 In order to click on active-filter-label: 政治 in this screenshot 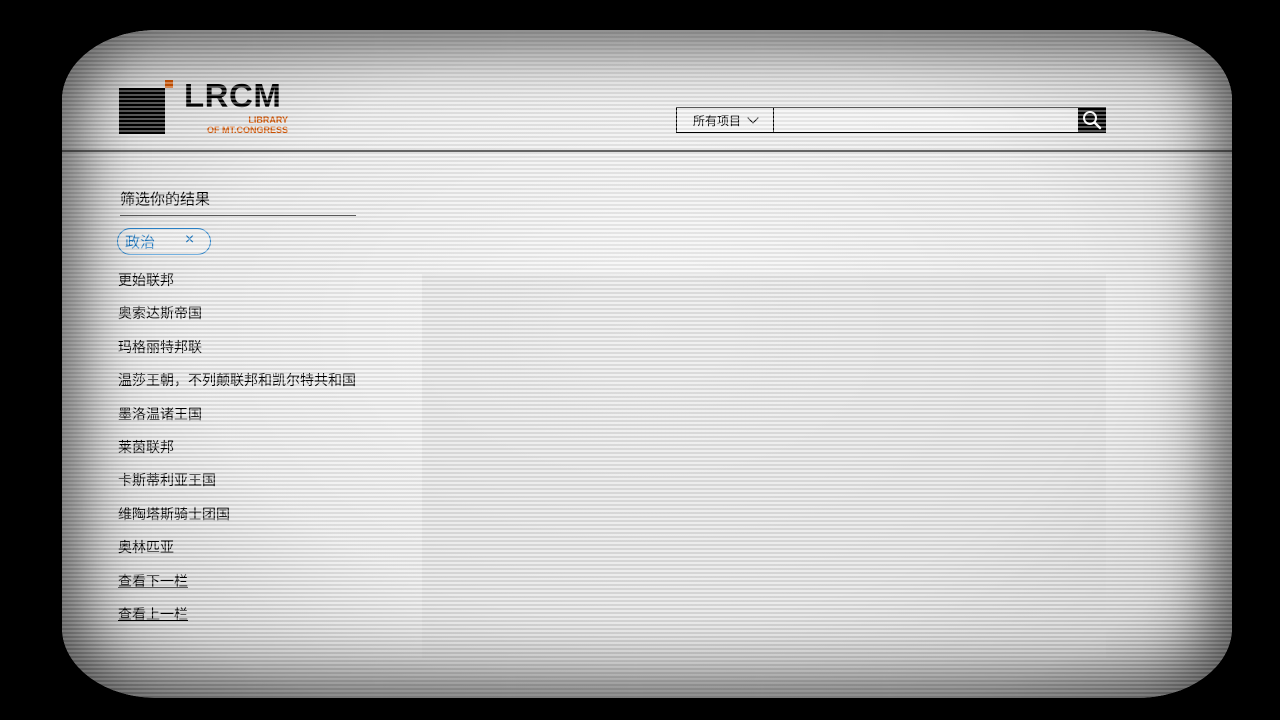, I will do `click(140, 242)`.